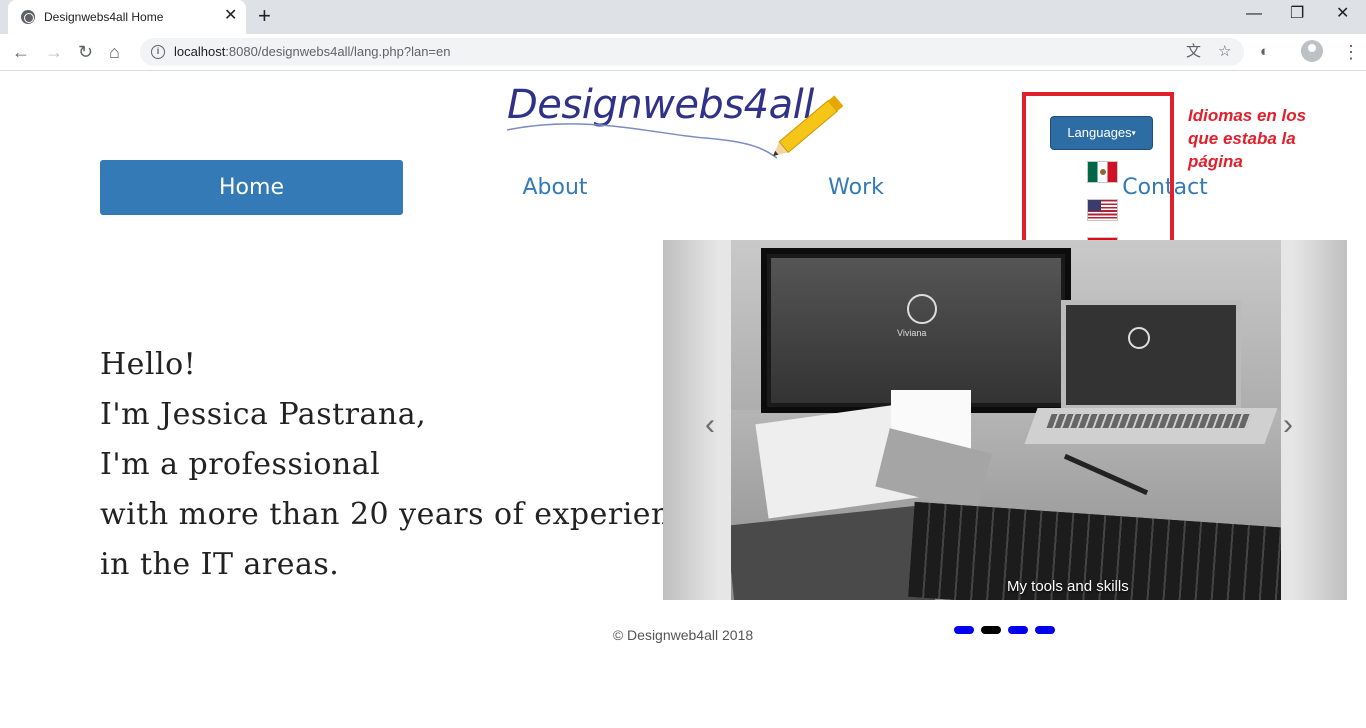  What do you see at coordinates (912, 333) in the screenshot?
I see `screen-username: Viviana` at bounding box center [912, 333].